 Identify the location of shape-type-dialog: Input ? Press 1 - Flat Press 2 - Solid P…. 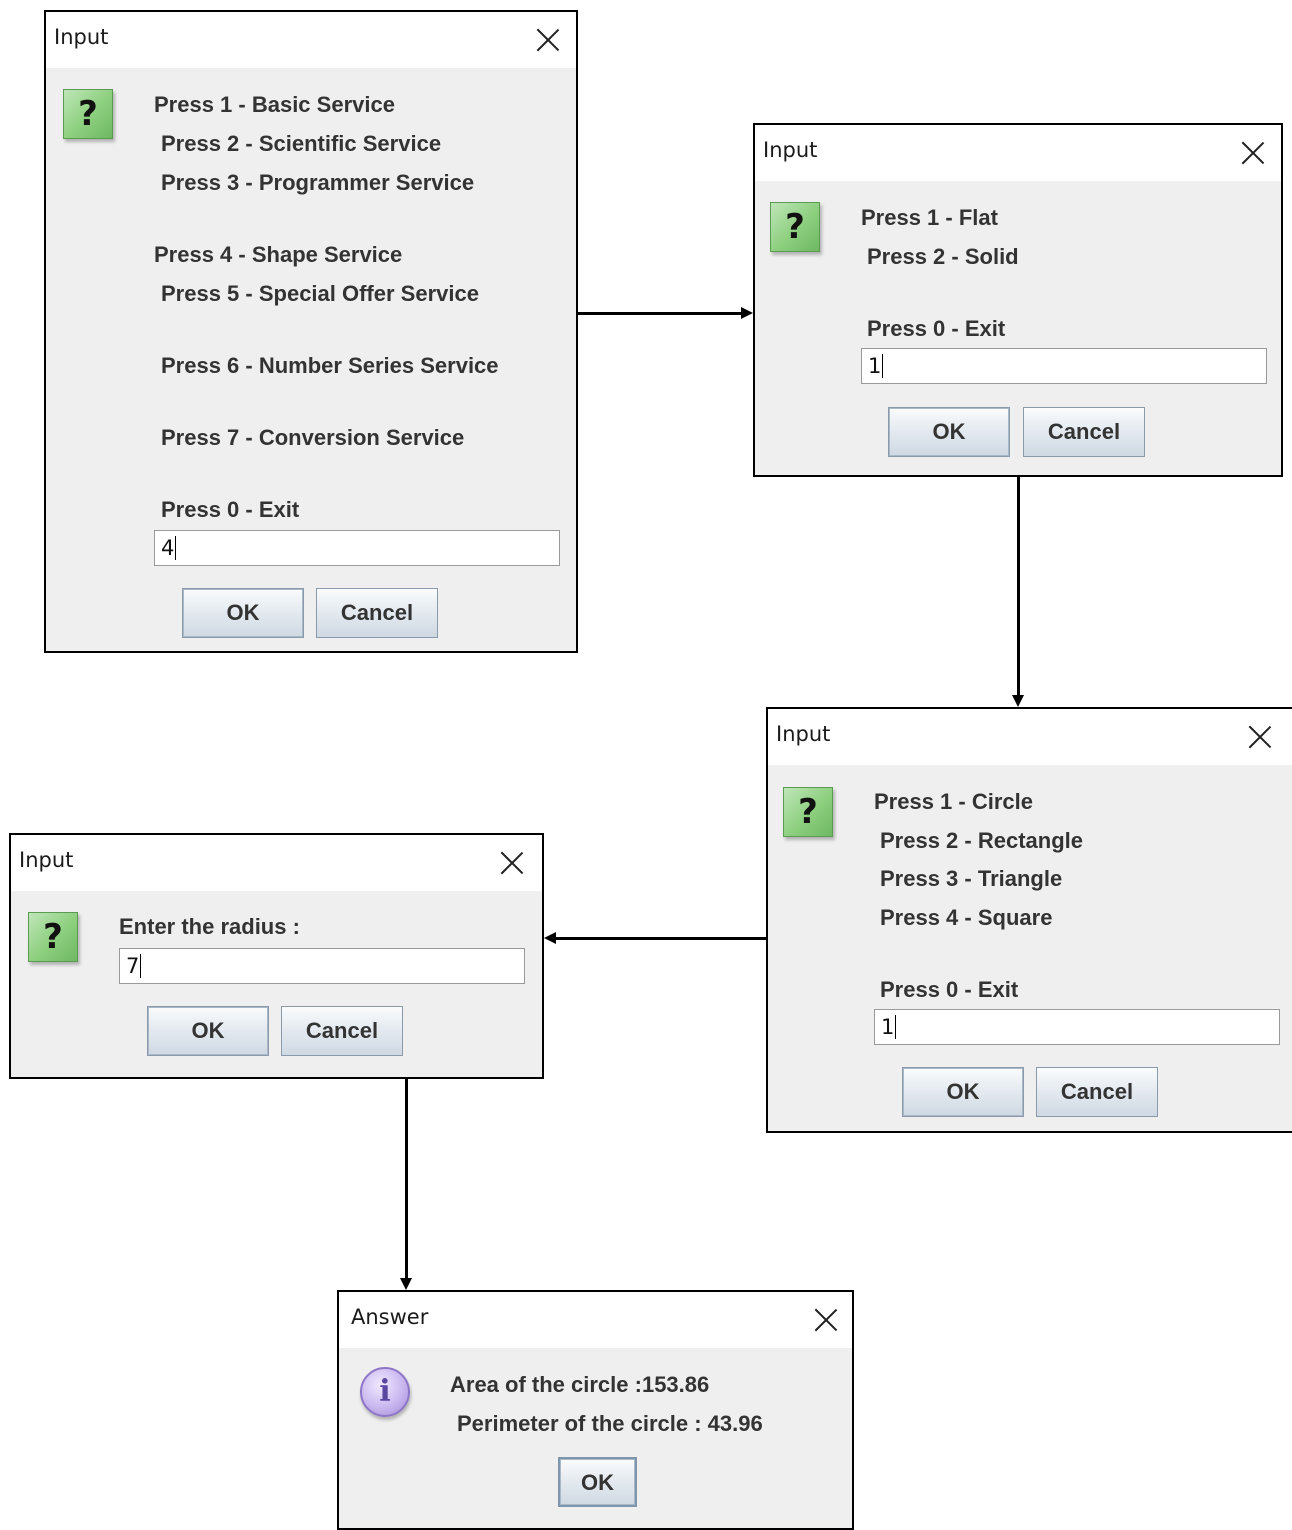
(1018, 300).